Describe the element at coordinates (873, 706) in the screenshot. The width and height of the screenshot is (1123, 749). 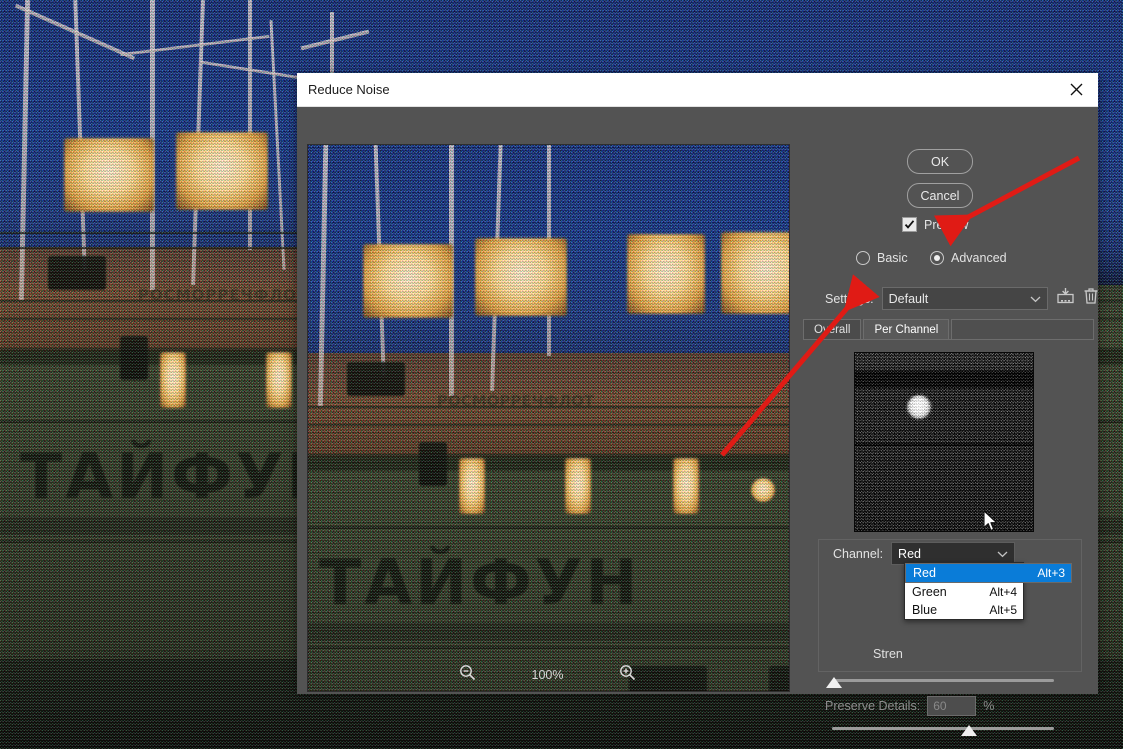
I see `preserve-details-label: Preserve Details:` at that location.